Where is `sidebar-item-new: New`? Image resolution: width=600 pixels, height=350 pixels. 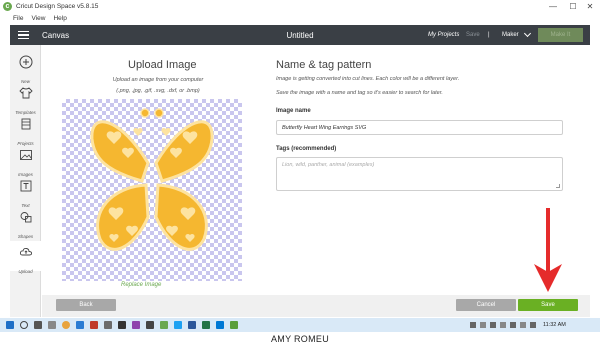
sidebar-item-new: New is located at coordinates (25, 67).